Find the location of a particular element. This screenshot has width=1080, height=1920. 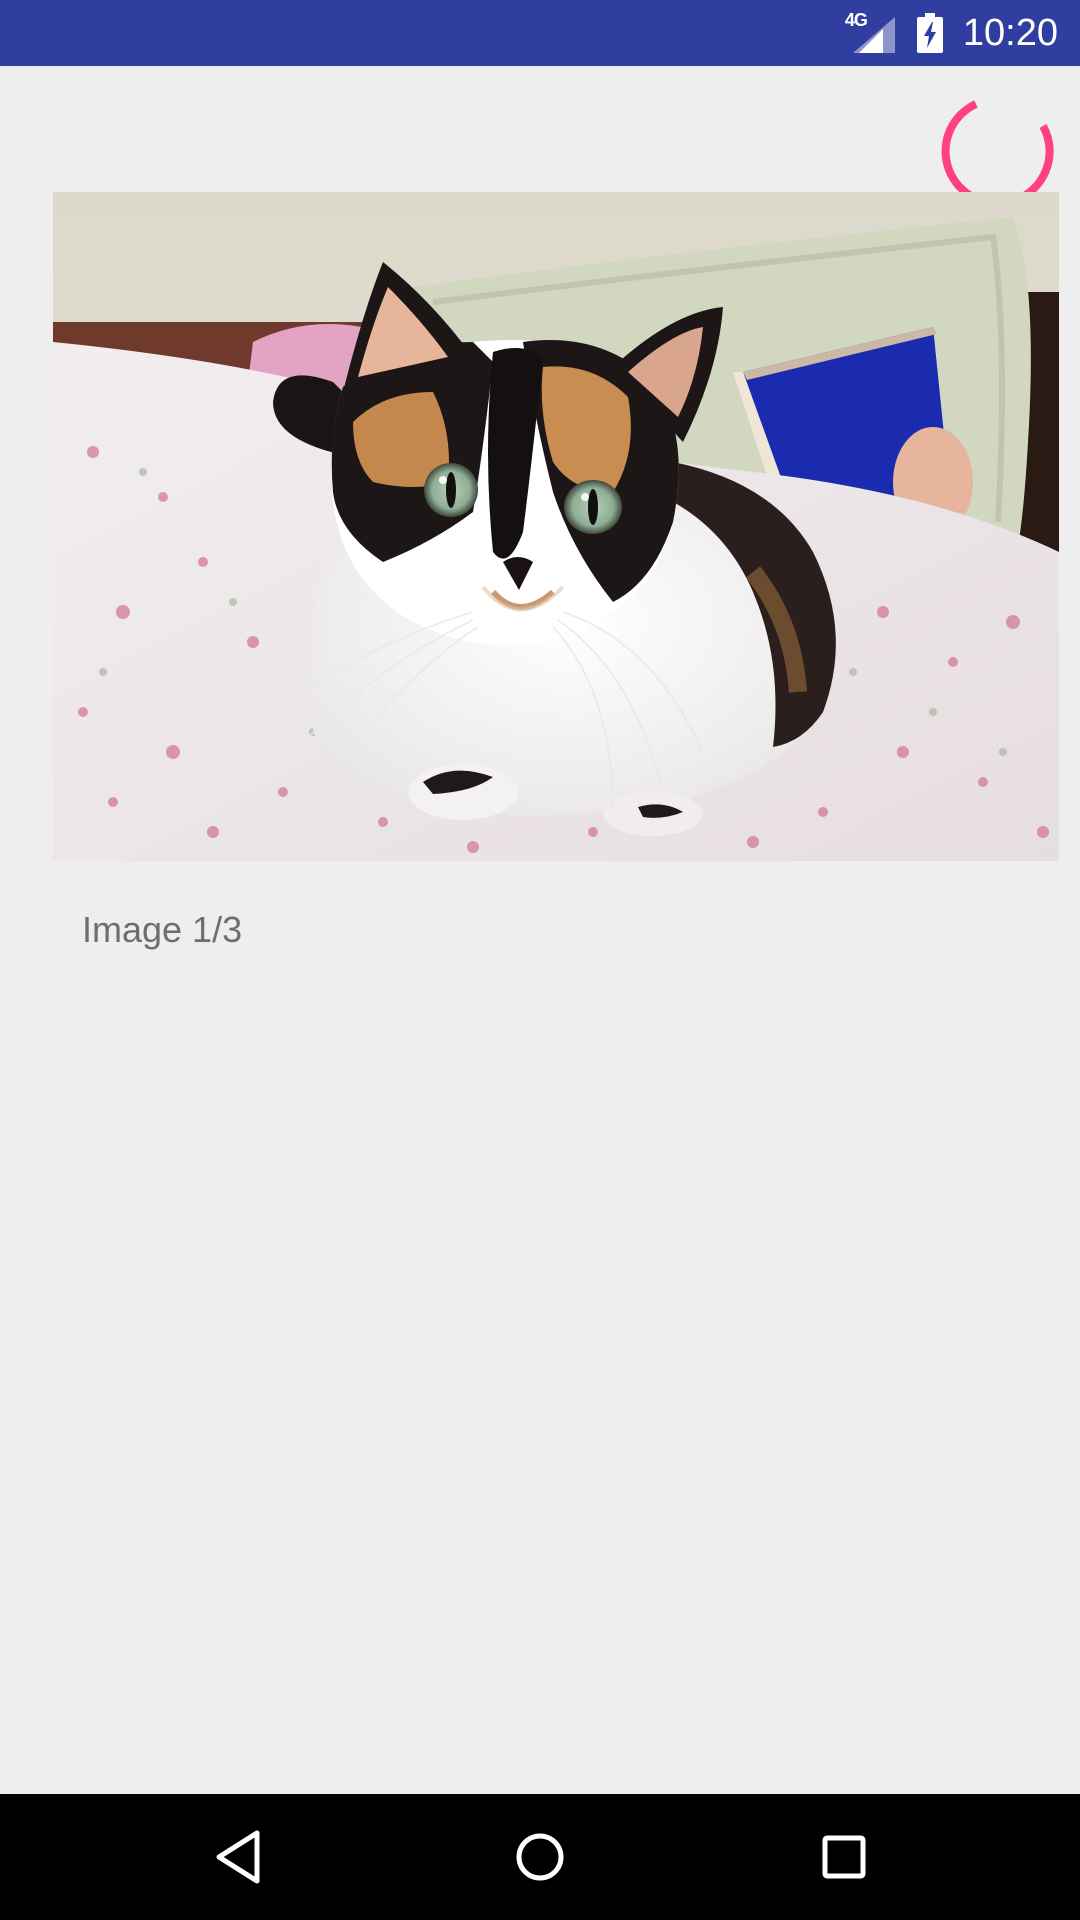

signal-icon is located at coordinates (873, 35).